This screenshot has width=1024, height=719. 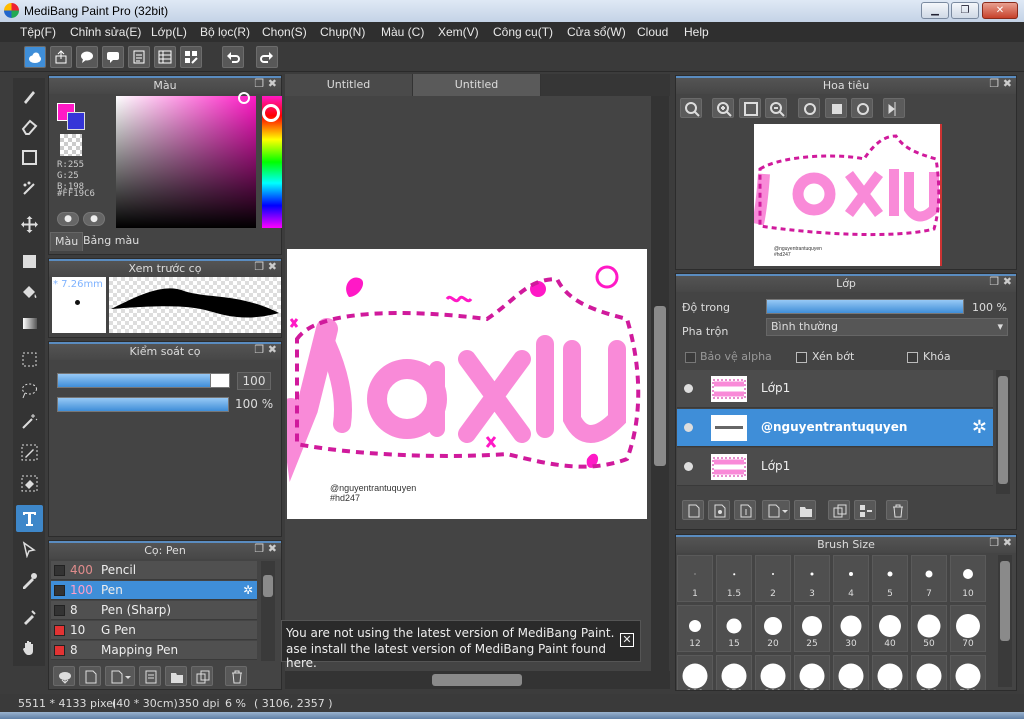 I want to click on bucket-icon, so click(x=29, y=292).